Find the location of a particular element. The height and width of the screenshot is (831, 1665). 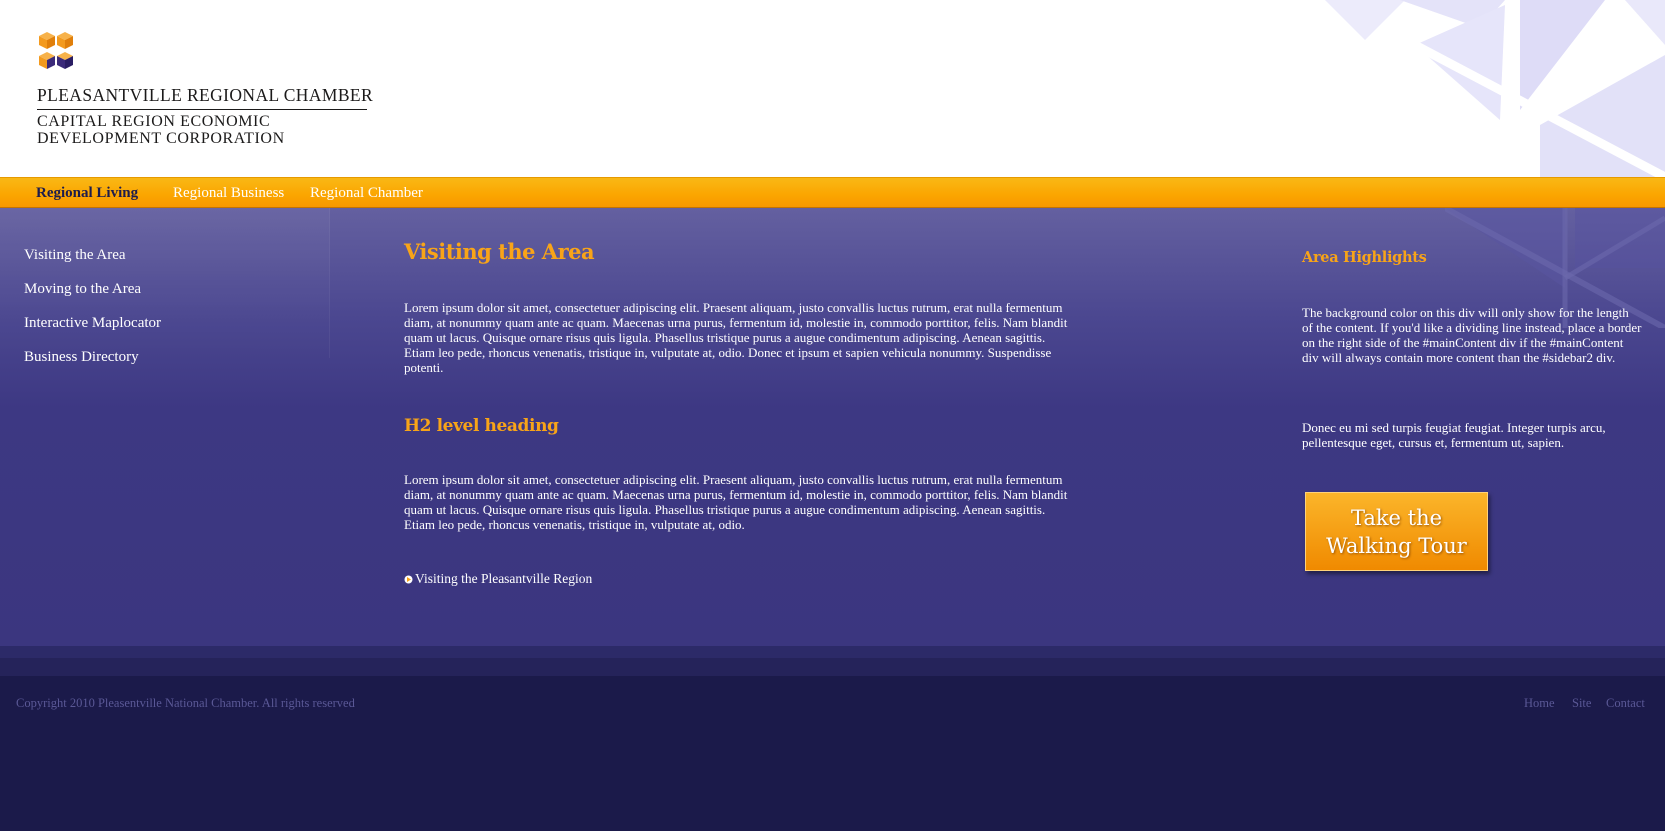

brand-subtitle-line-2: DEVELOPMENT CORPORATION is located at coordinates (161, 138).